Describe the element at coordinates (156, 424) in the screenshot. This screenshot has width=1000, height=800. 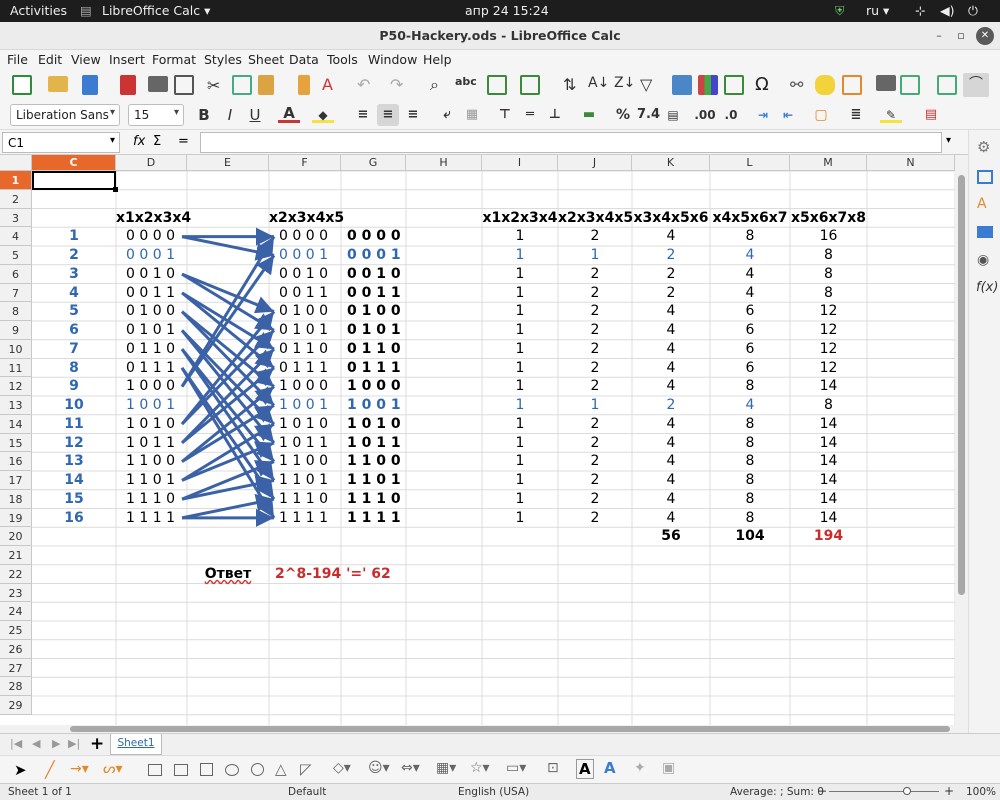
I see `cell-d: 1 0 1 0` at that location.